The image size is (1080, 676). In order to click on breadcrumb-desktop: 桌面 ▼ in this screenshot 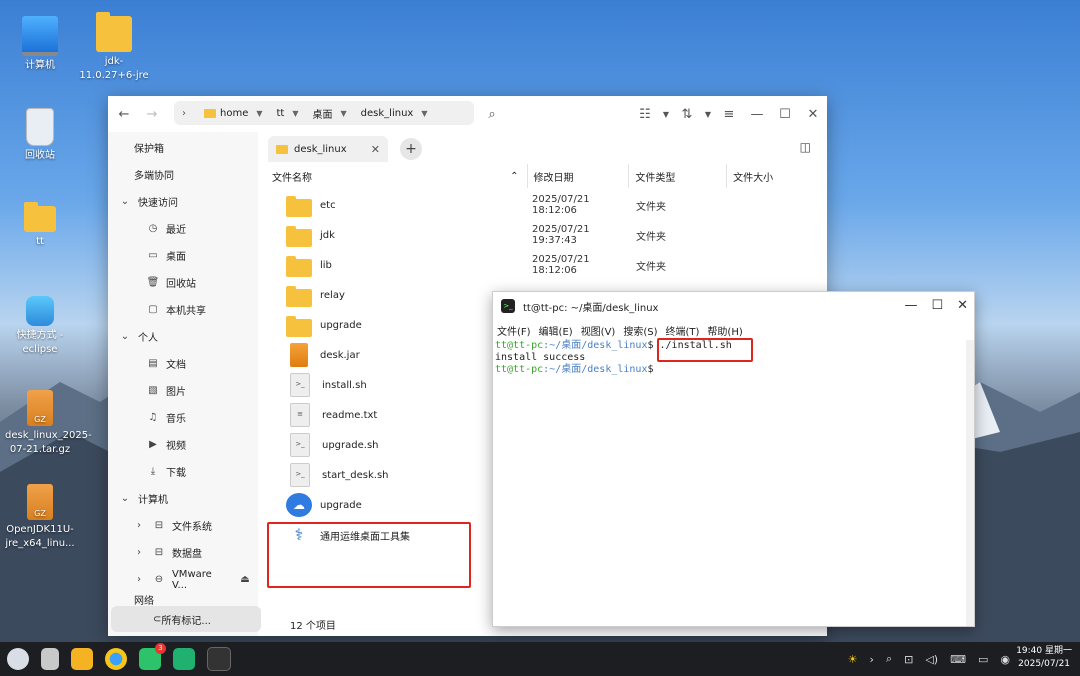, I will do `click(330, 113)`.